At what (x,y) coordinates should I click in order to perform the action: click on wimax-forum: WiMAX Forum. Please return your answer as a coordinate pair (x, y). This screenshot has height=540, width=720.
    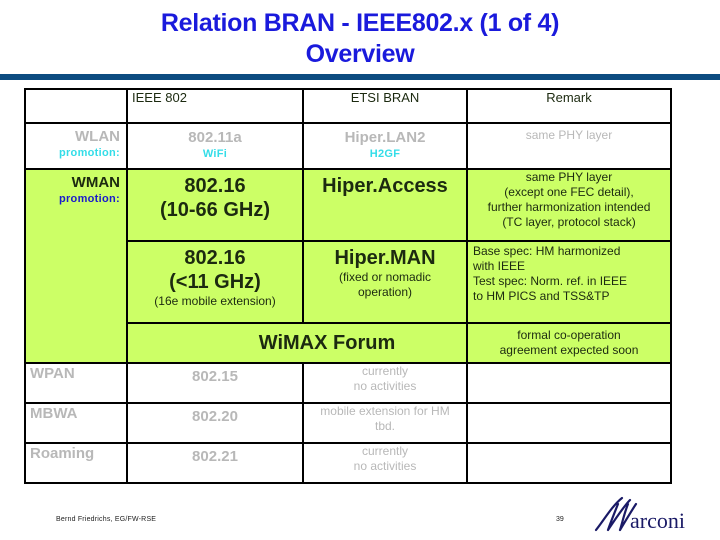
    Looking at the image, I should click on (297, 343).